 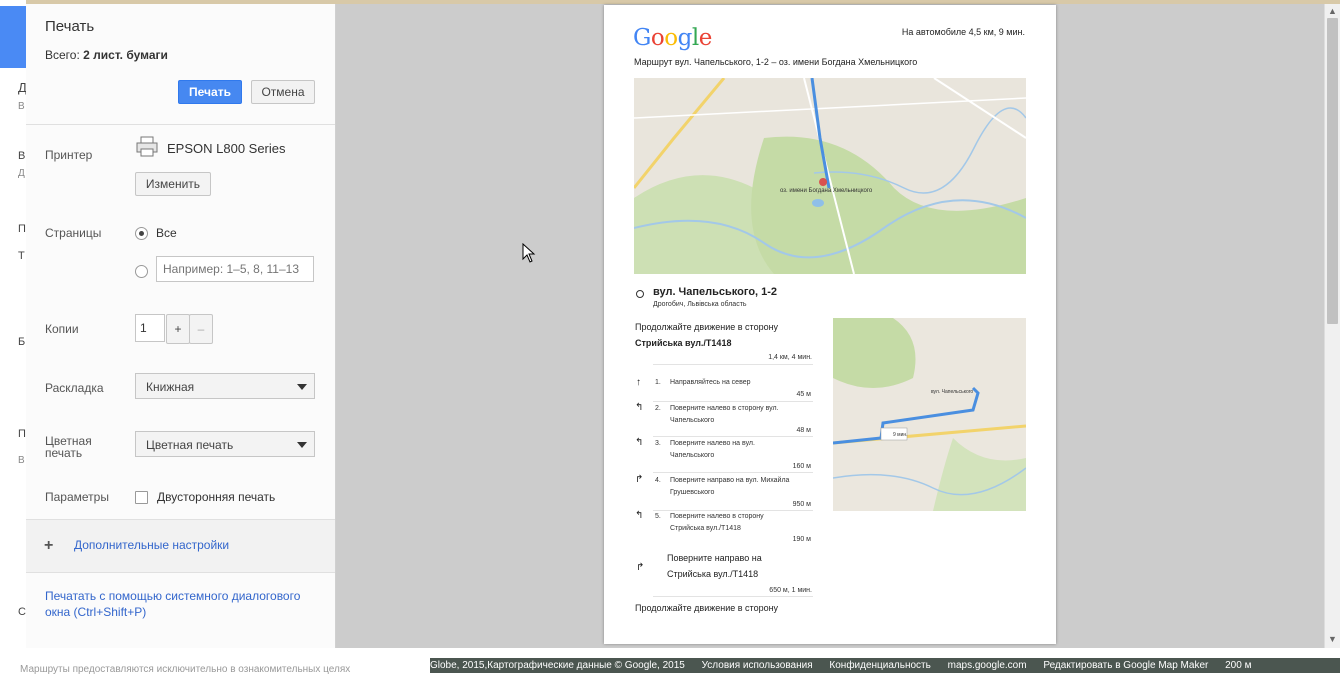 I want to click on more-settings-section: + Дополнительные настройки, so click(x=180, y=546).